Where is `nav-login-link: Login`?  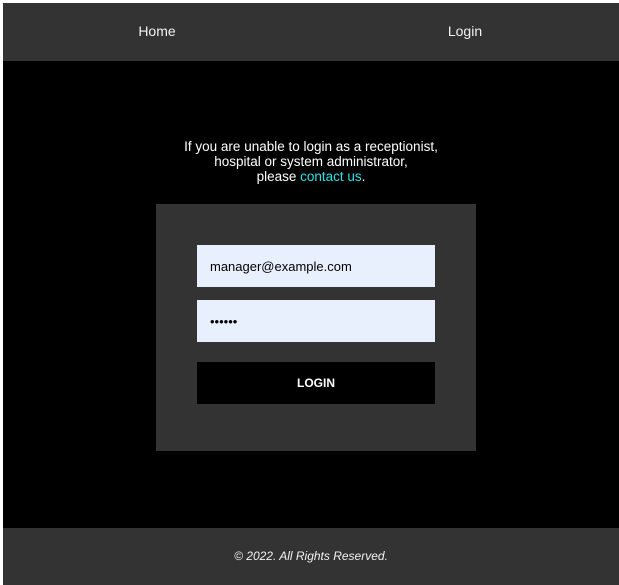 nav-login-link: Login is located at coordinates (465, 32).